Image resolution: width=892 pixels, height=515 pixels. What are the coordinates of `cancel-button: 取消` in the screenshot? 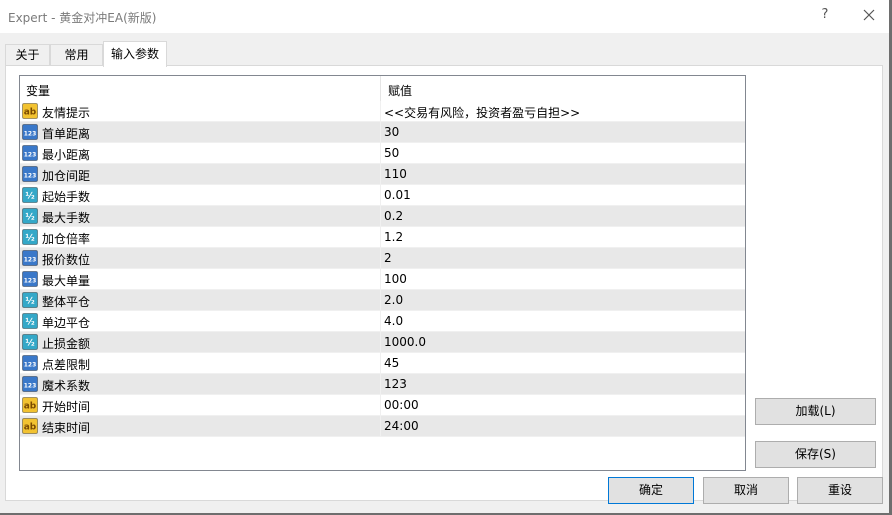 It's located at (746, 490).